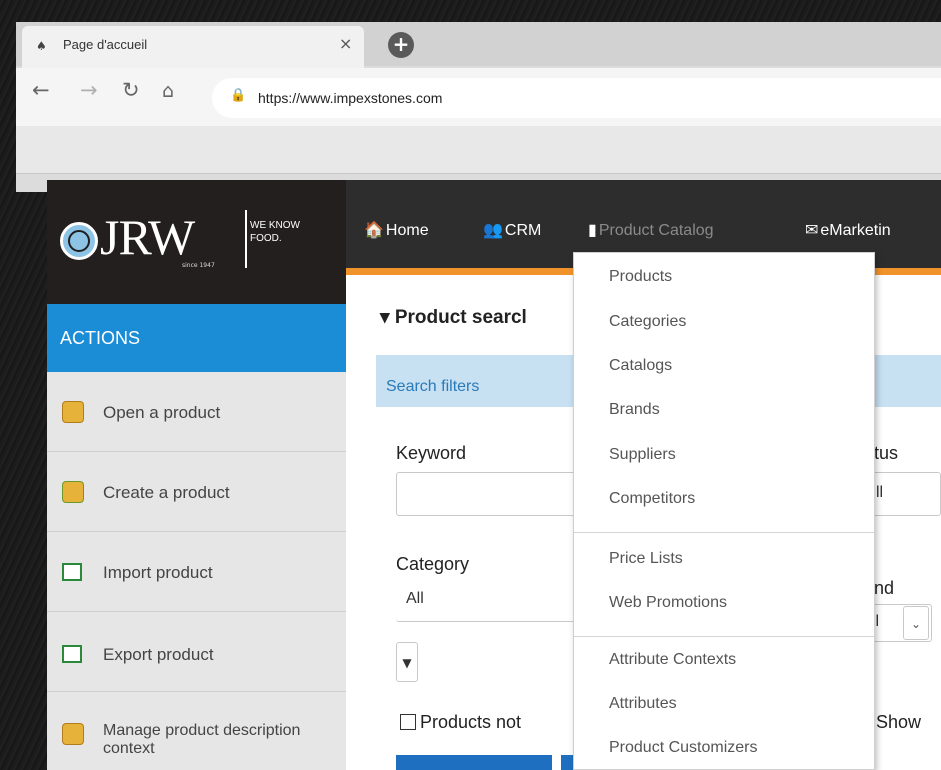 The height and width of the screenshot is (770, 941). What do you see at coordinates (812, 230) in the screenshot?
I see `envelope-icon: ✉` at bounding box center [812, 230].